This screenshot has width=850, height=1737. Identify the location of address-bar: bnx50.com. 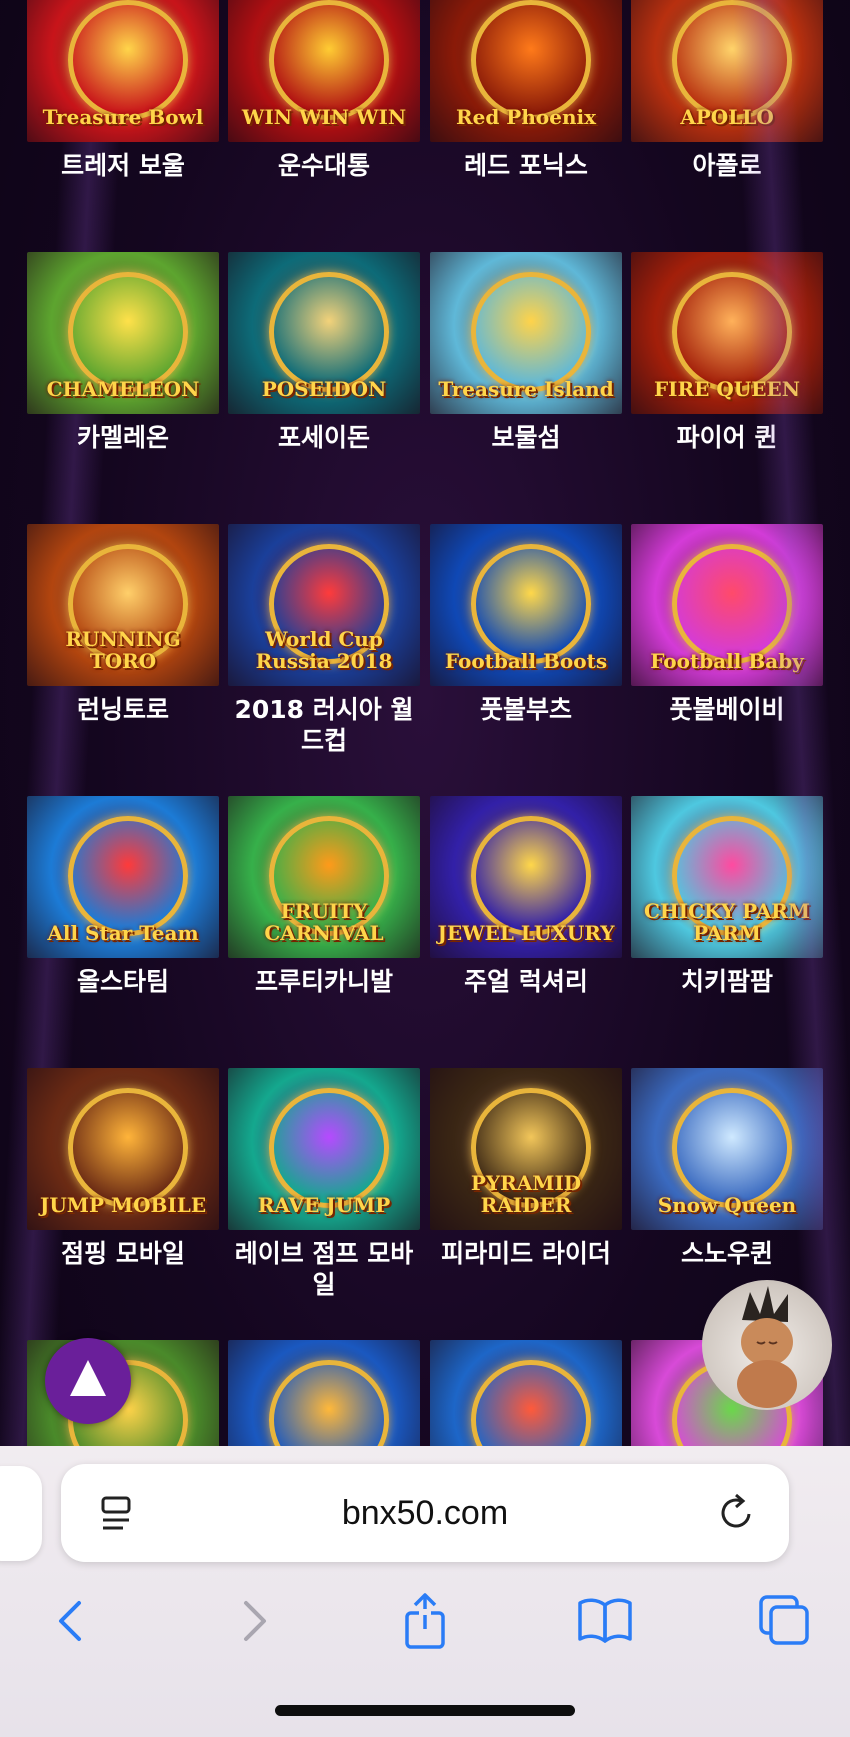
(425, 1513).